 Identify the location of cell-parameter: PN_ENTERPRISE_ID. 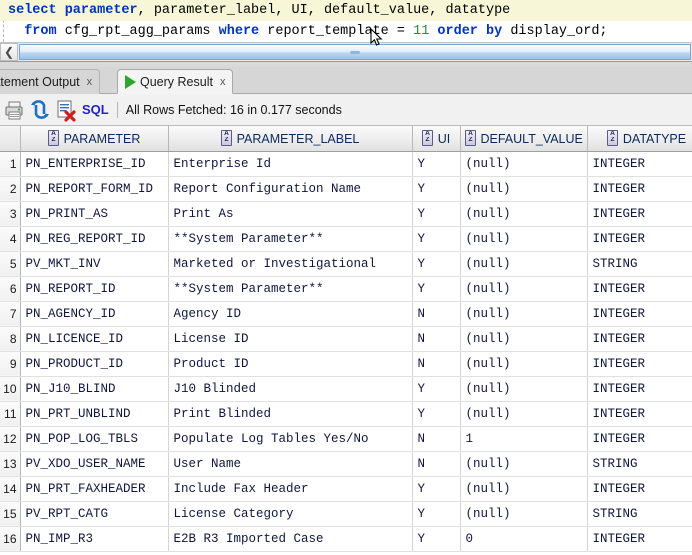
(94, 164).